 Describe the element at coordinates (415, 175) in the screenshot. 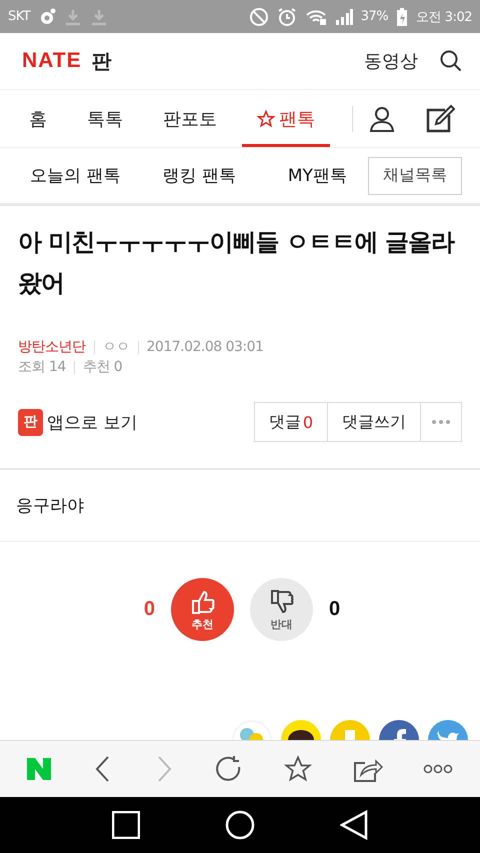

I see `channel-list-button: 채널목록` at that location.